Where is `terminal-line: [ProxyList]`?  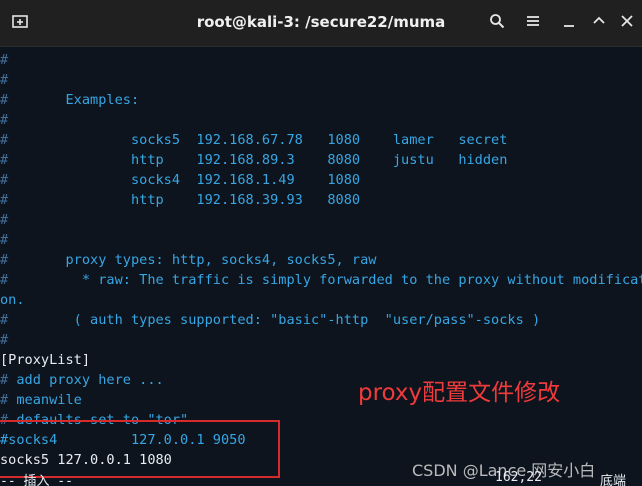 terminal-line: [ProxyList] is located at coordinates (45, 360).